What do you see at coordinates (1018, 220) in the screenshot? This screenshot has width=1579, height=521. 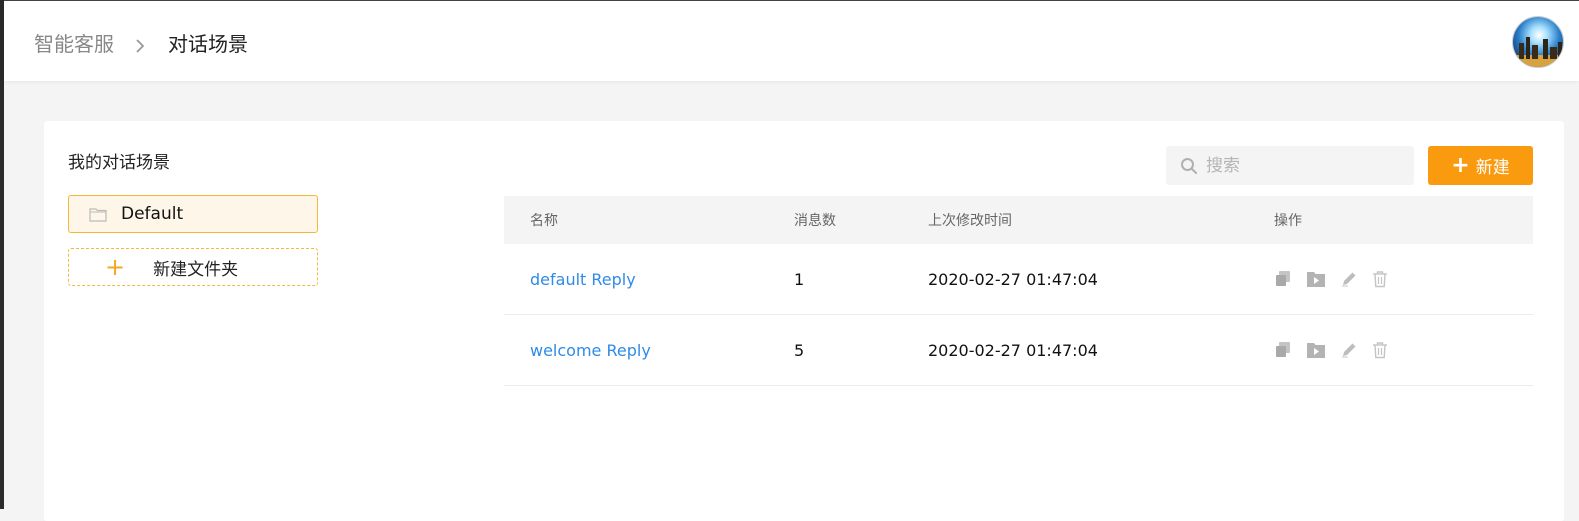 I see `table-header: 名称 消息数 上次修改时间 操作` at bounding box center [1018, 220].